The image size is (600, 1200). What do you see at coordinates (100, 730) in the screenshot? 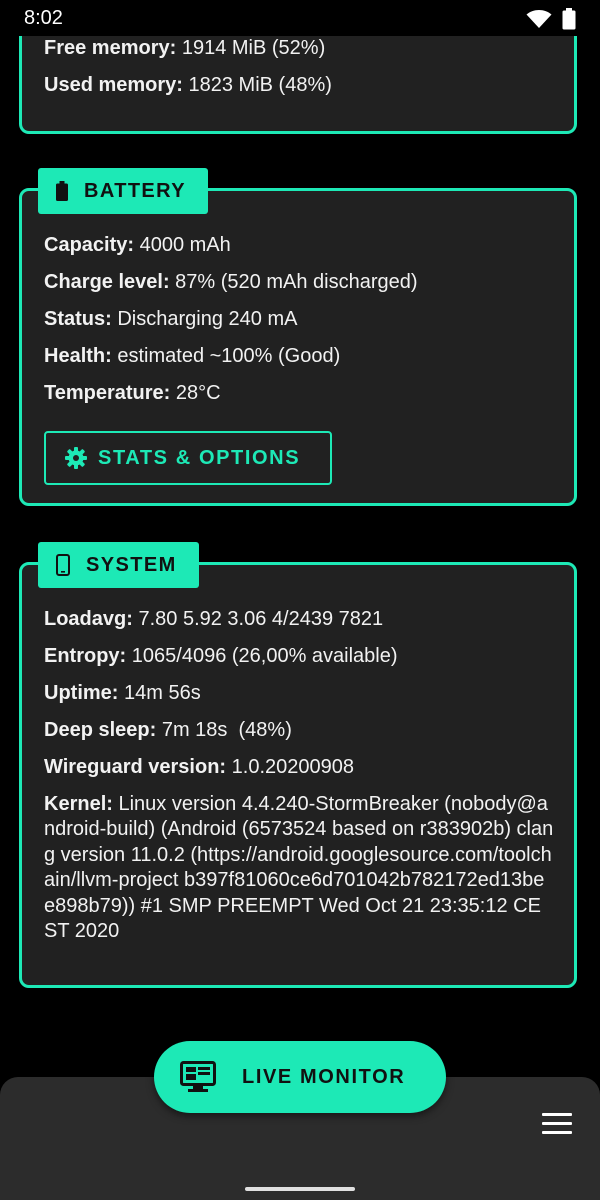
I see `deep-sleep-label: Deep sleep:` at bounding box center [100, 730].